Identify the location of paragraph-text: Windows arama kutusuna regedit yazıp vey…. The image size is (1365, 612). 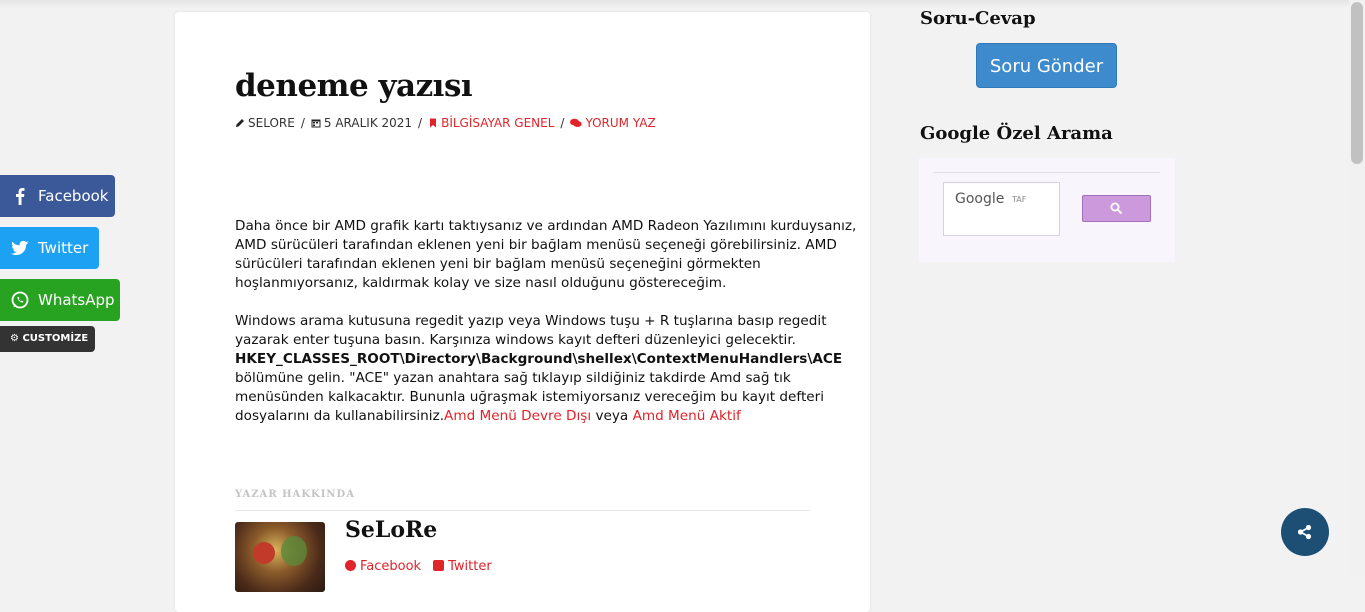
(531, 330).